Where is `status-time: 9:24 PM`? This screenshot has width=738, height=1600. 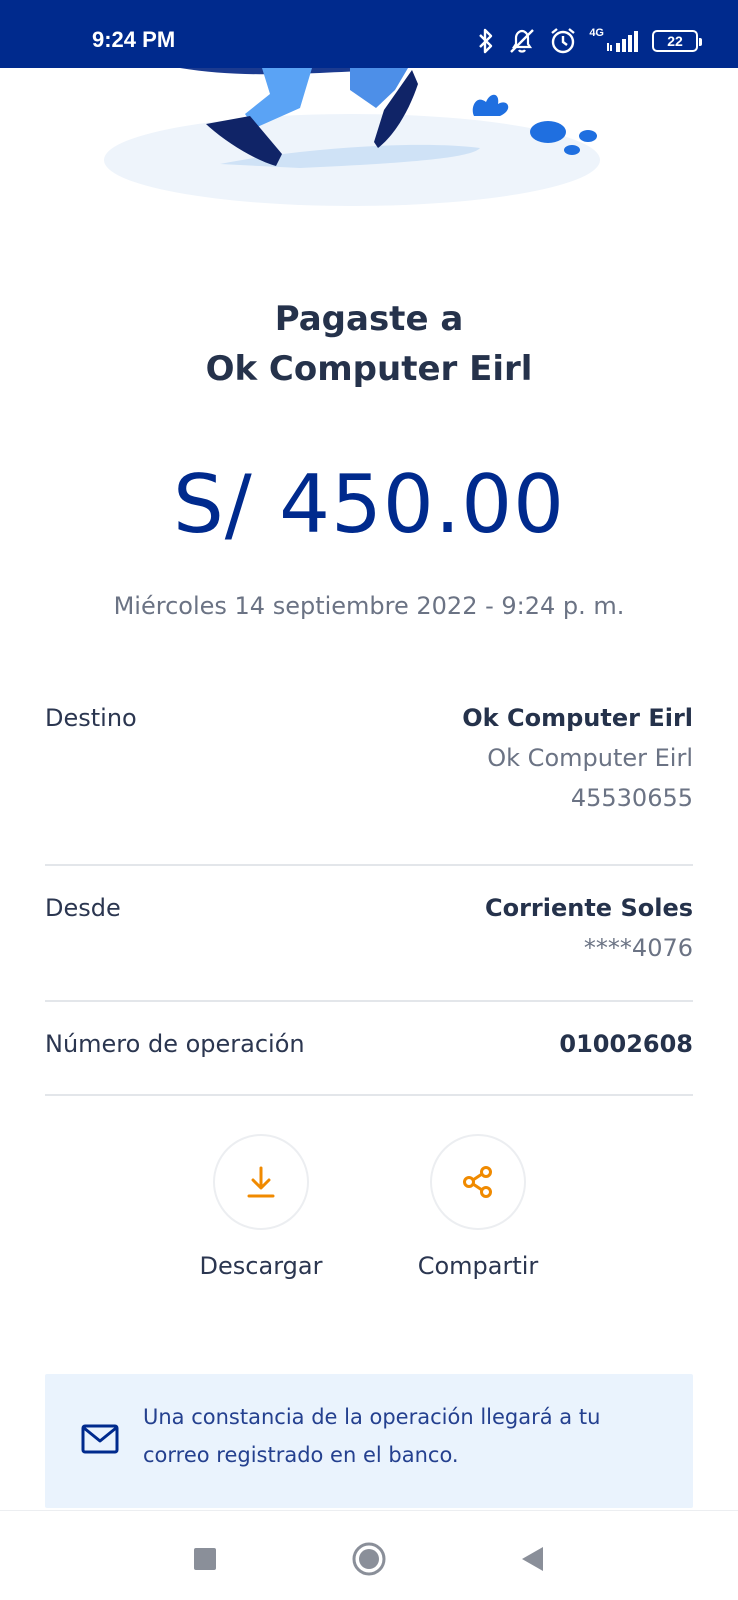 status-time: 9:24 PM is located at coordinates (134, 39).